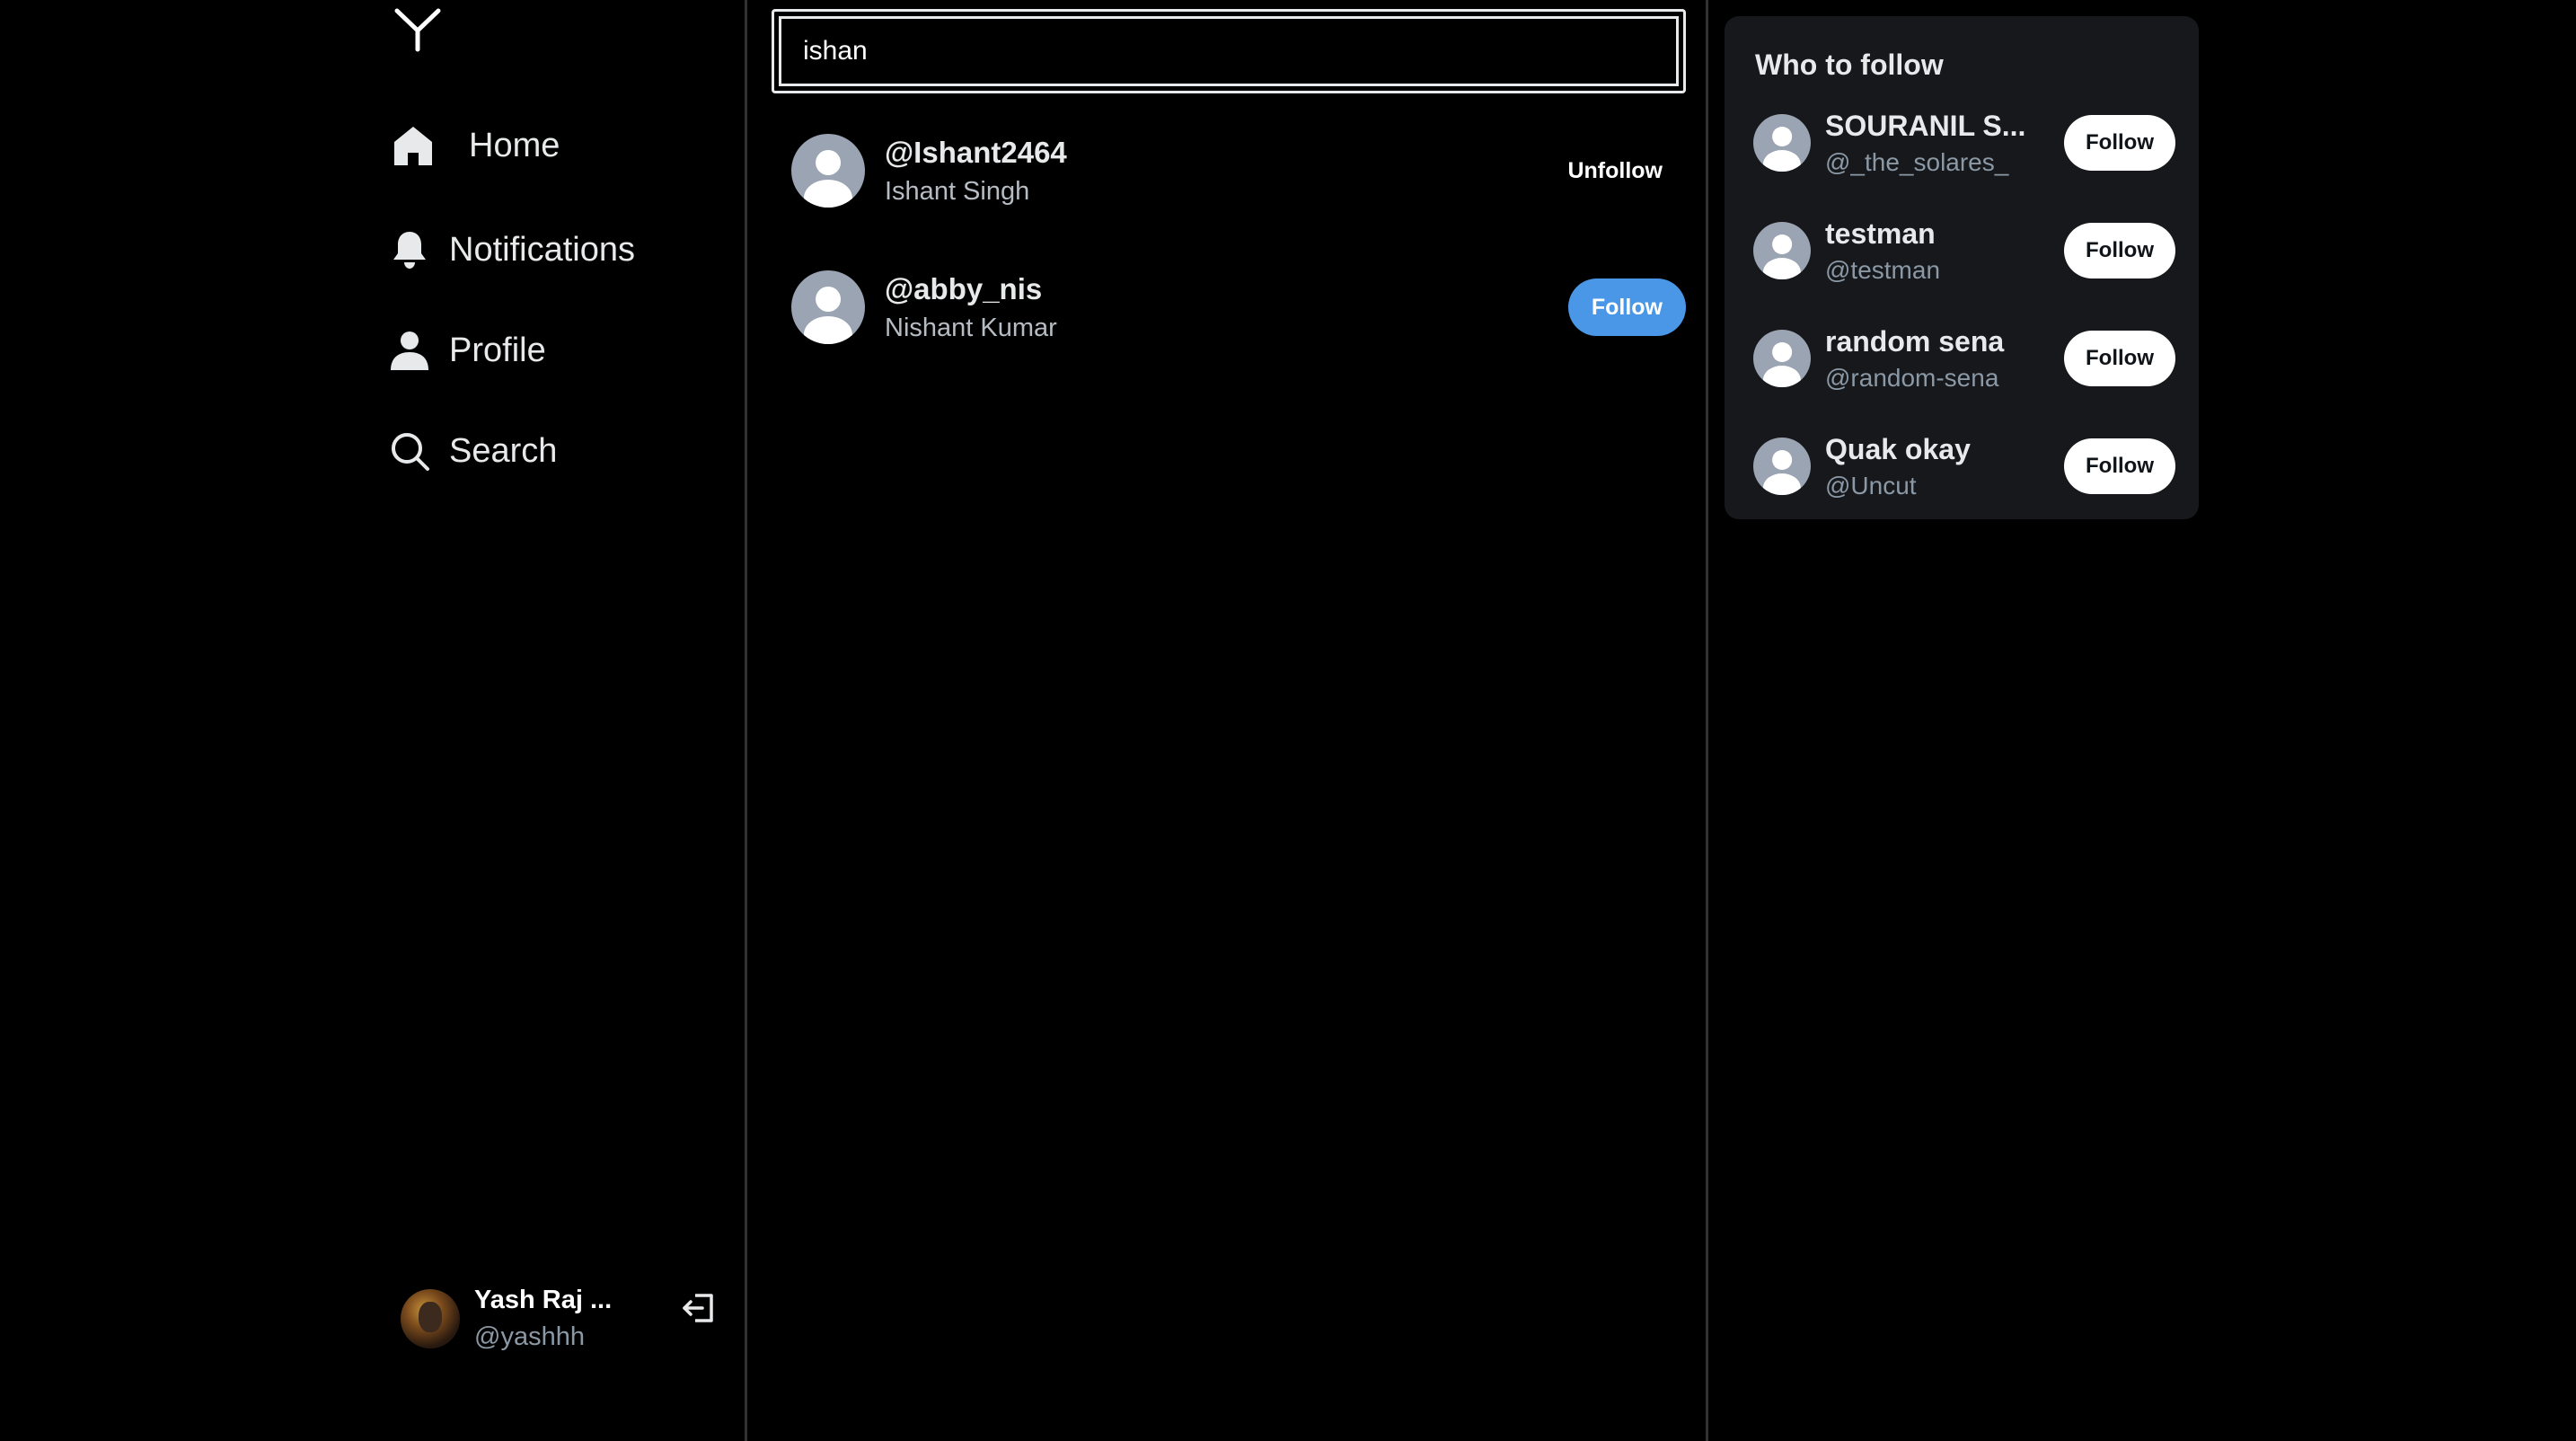  I want to click on search-result-item: @Ishant2464 Ishant Singh Unfollow, so click(1238, 171).